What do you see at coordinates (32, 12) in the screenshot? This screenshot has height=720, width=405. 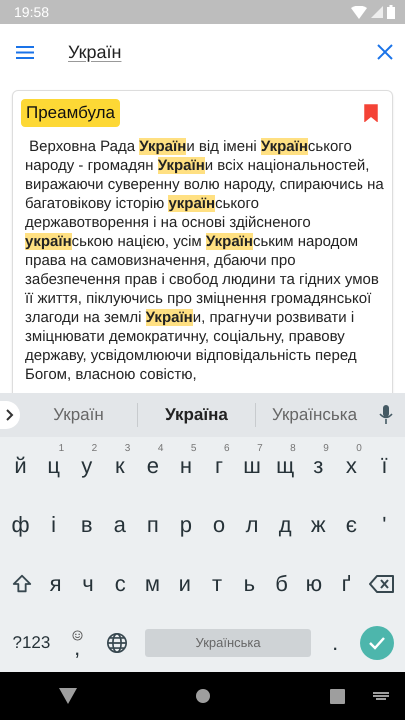 I see `status-time: 19:58` at bounding box center [32, 12].